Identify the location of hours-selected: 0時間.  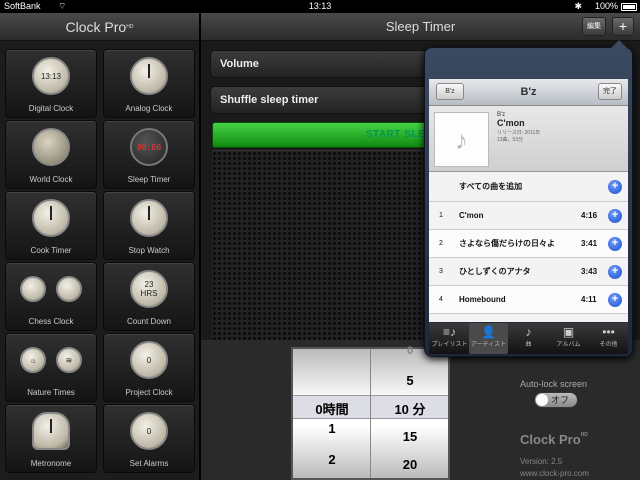
(332, 408).